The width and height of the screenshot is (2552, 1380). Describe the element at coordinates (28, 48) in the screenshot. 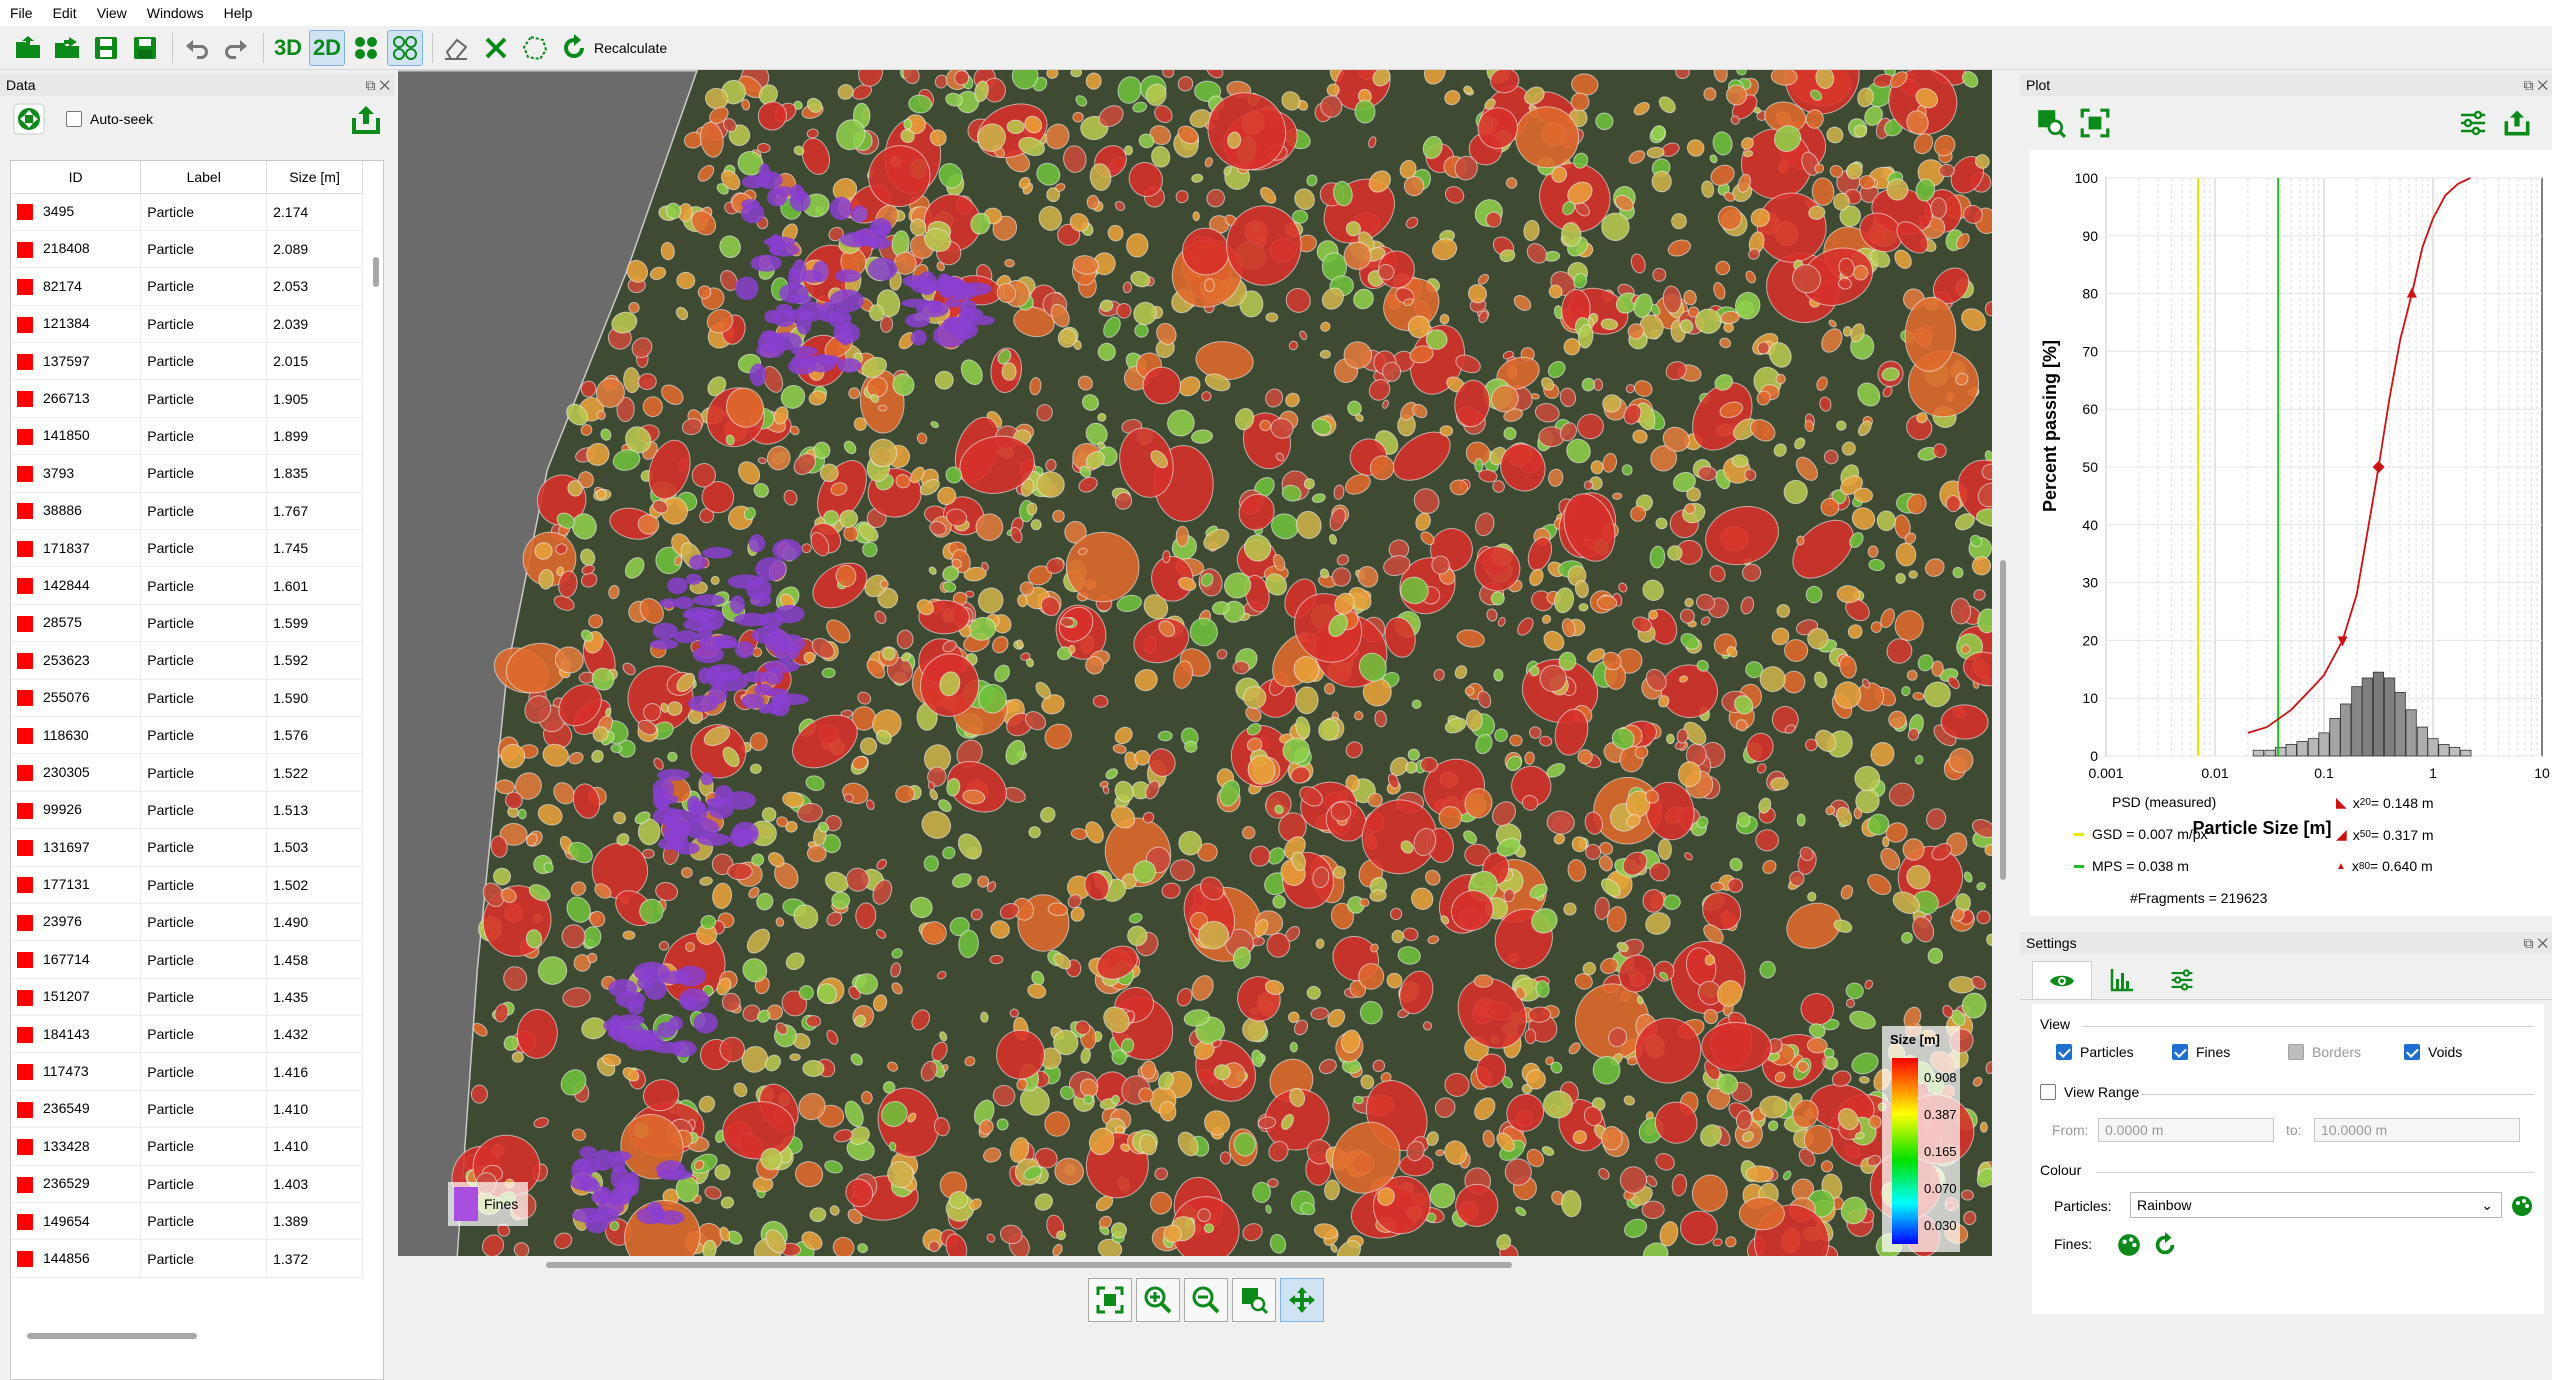

I see `open-folder-button` at that location.